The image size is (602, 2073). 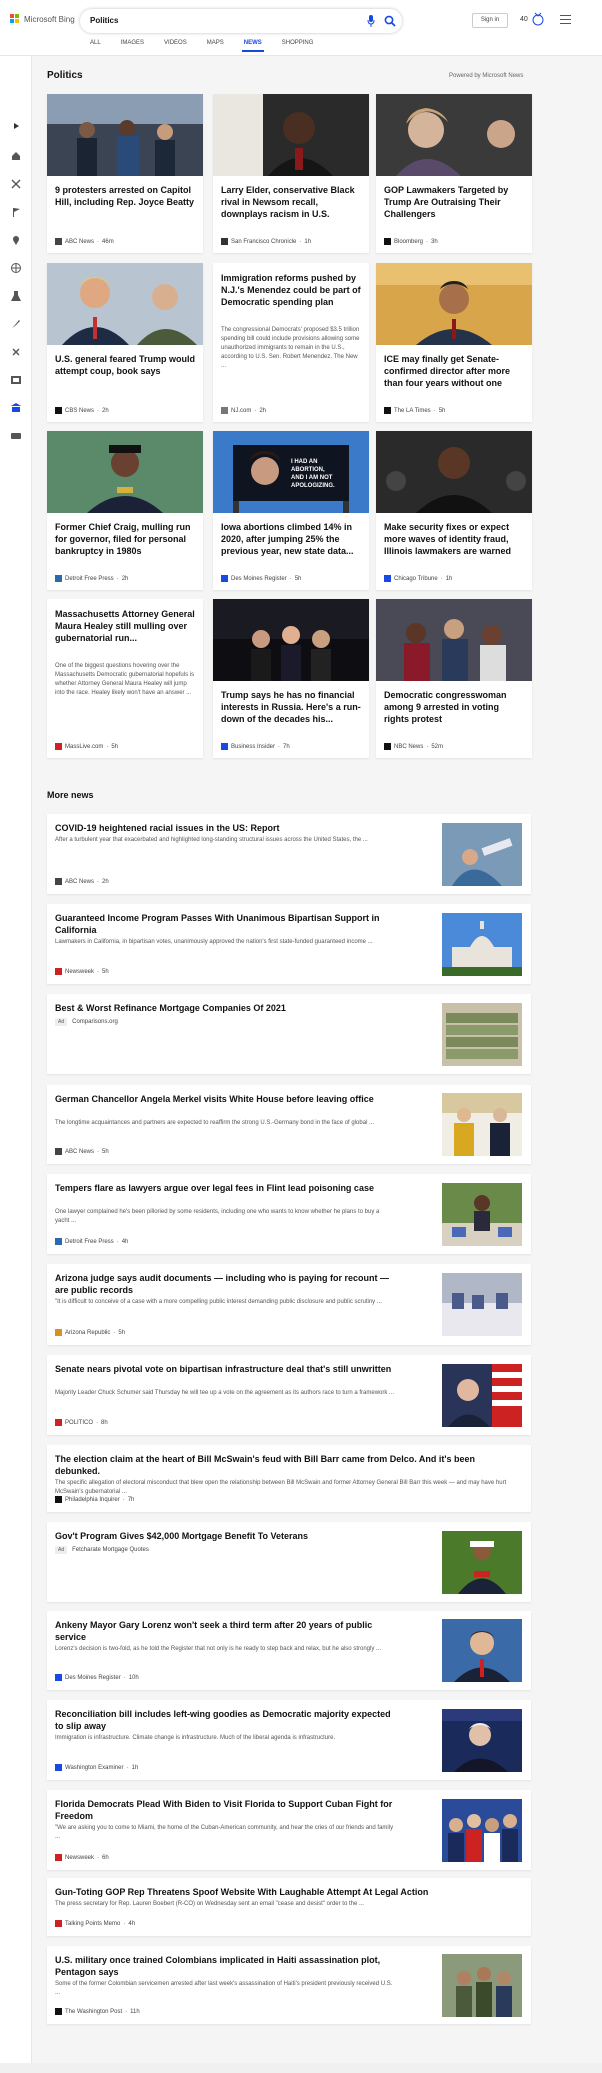 I want to click on arrow-right-icon, so click(x=16, y=126).